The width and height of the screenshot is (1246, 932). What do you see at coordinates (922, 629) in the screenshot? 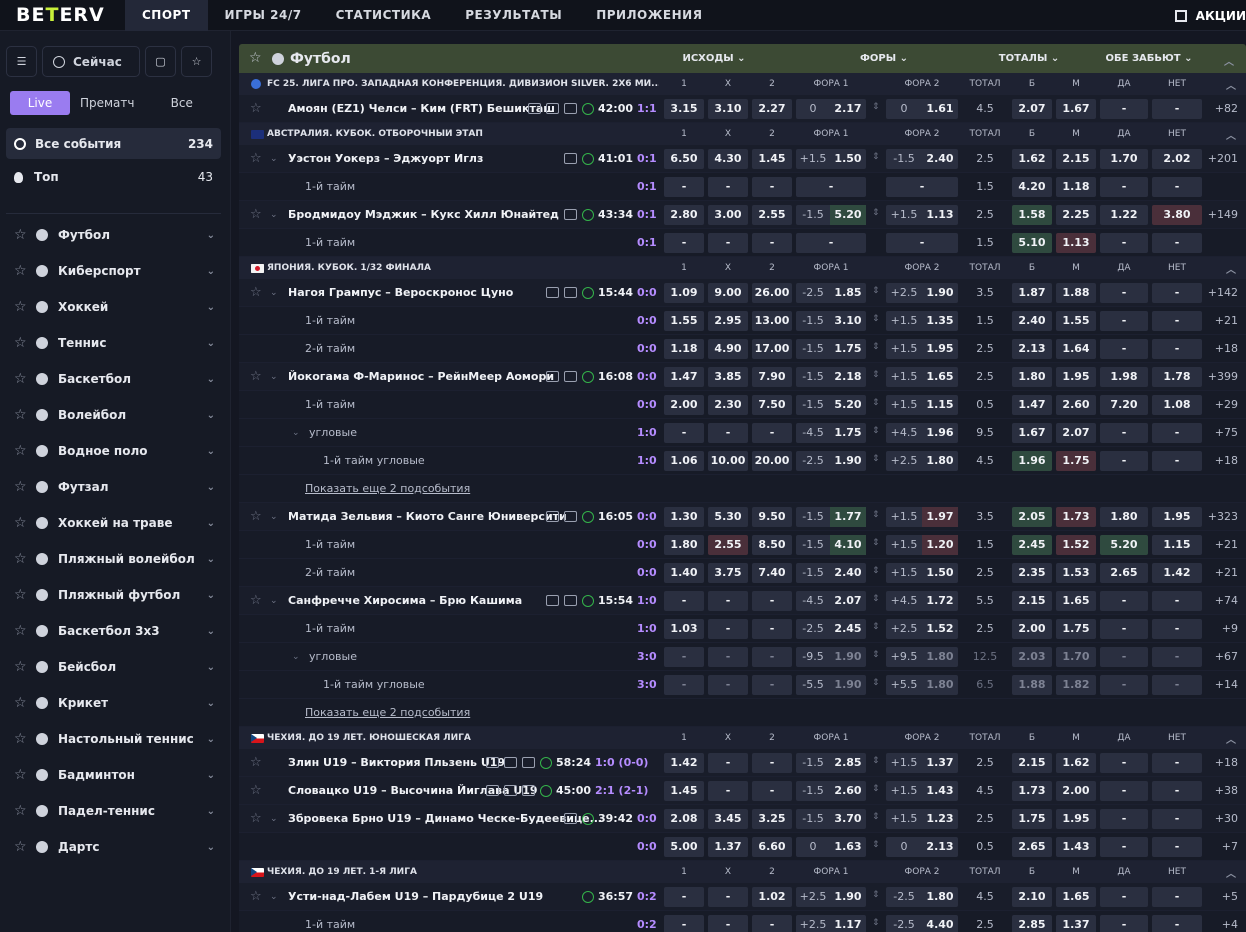
I see `handicap2-cell: +2.5 1.52` at bounding box center [922, 629].